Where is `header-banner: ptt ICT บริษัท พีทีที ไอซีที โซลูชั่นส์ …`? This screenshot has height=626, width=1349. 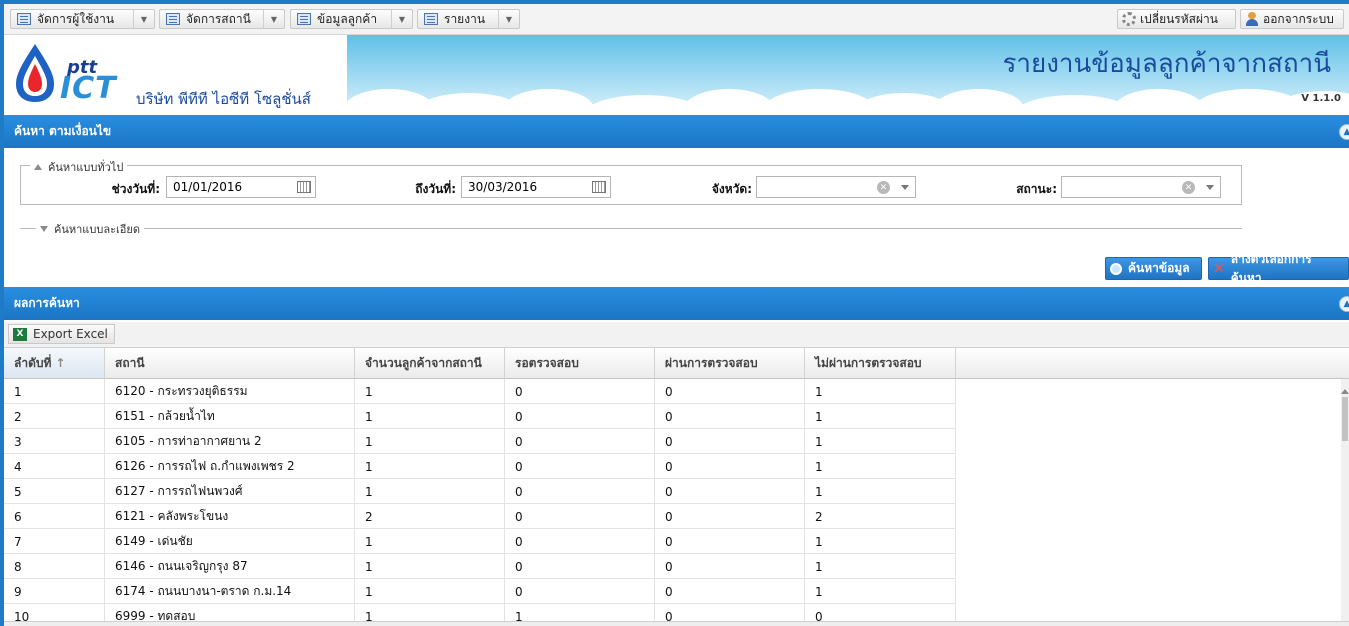 header-banner: ptt ICT บริษัท พีทีที ไอซีที โซลูชั่นส์ … is located at coordinates (676, 73).